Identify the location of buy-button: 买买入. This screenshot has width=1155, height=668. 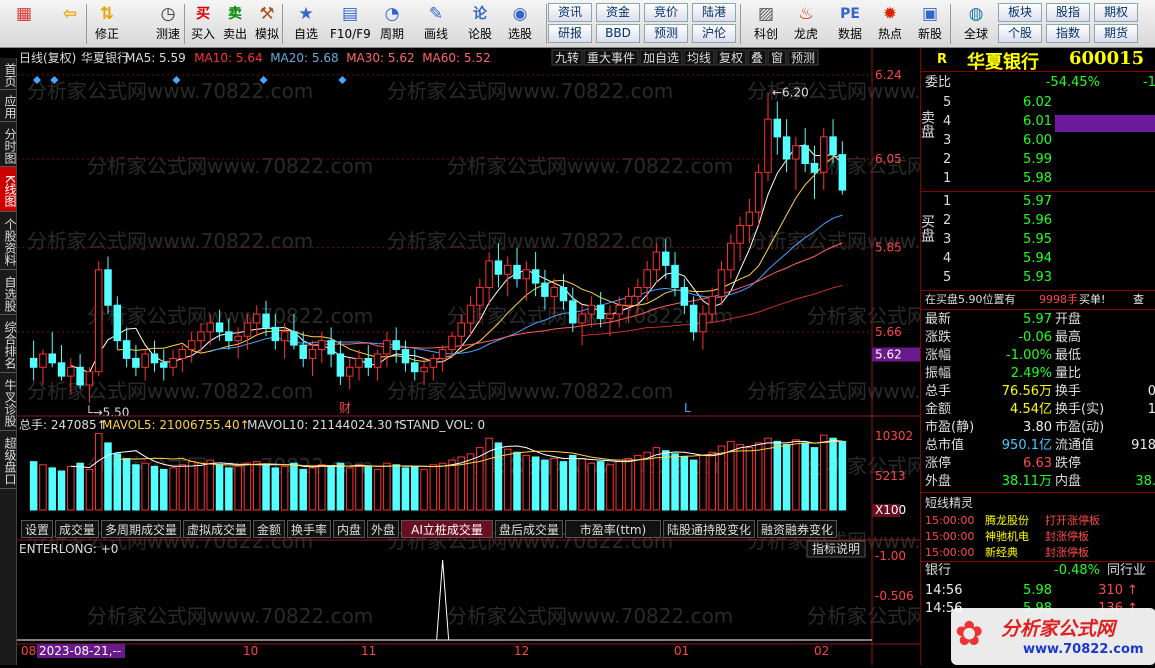
(203, 24).